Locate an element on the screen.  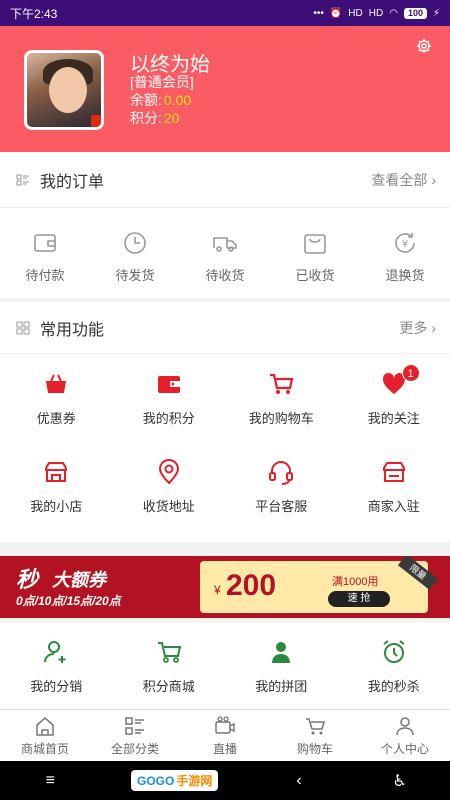
status-bar: 下午2:43 ••• ⏰ HD HD ◠ 100 ⚡ is located at coordinates (225, 13).